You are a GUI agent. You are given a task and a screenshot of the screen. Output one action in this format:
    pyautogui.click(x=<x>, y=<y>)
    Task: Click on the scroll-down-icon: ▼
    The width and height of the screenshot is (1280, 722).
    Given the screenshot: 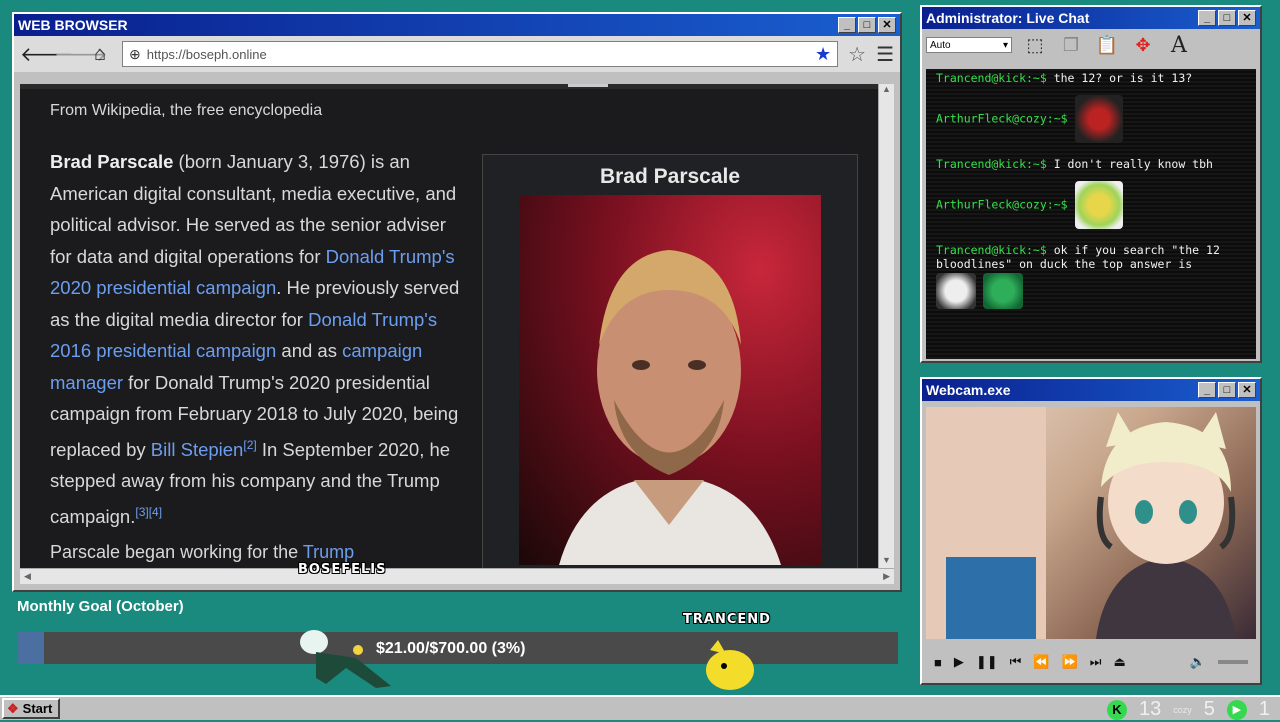 What is the action you would take?
    pyautogui.click(x=886, y=562)
    